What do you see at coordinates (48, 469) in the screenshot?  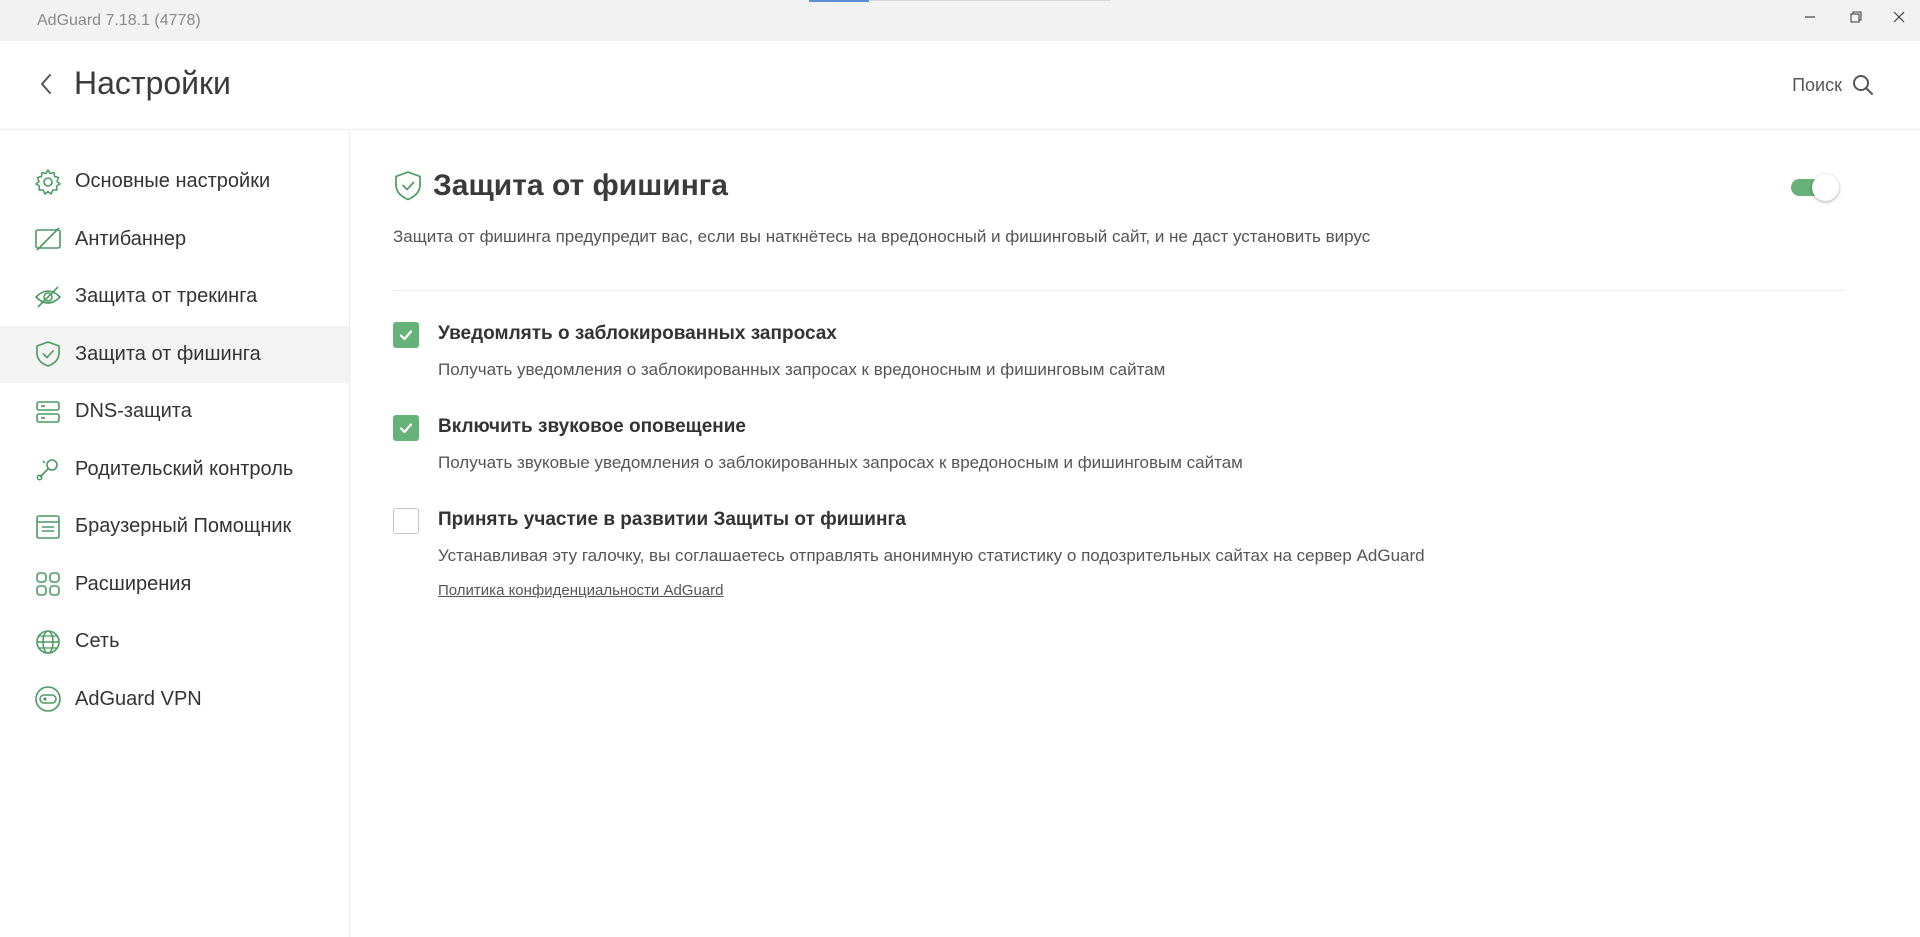 I see `rattle-icon` at bounding box center [48, 469].